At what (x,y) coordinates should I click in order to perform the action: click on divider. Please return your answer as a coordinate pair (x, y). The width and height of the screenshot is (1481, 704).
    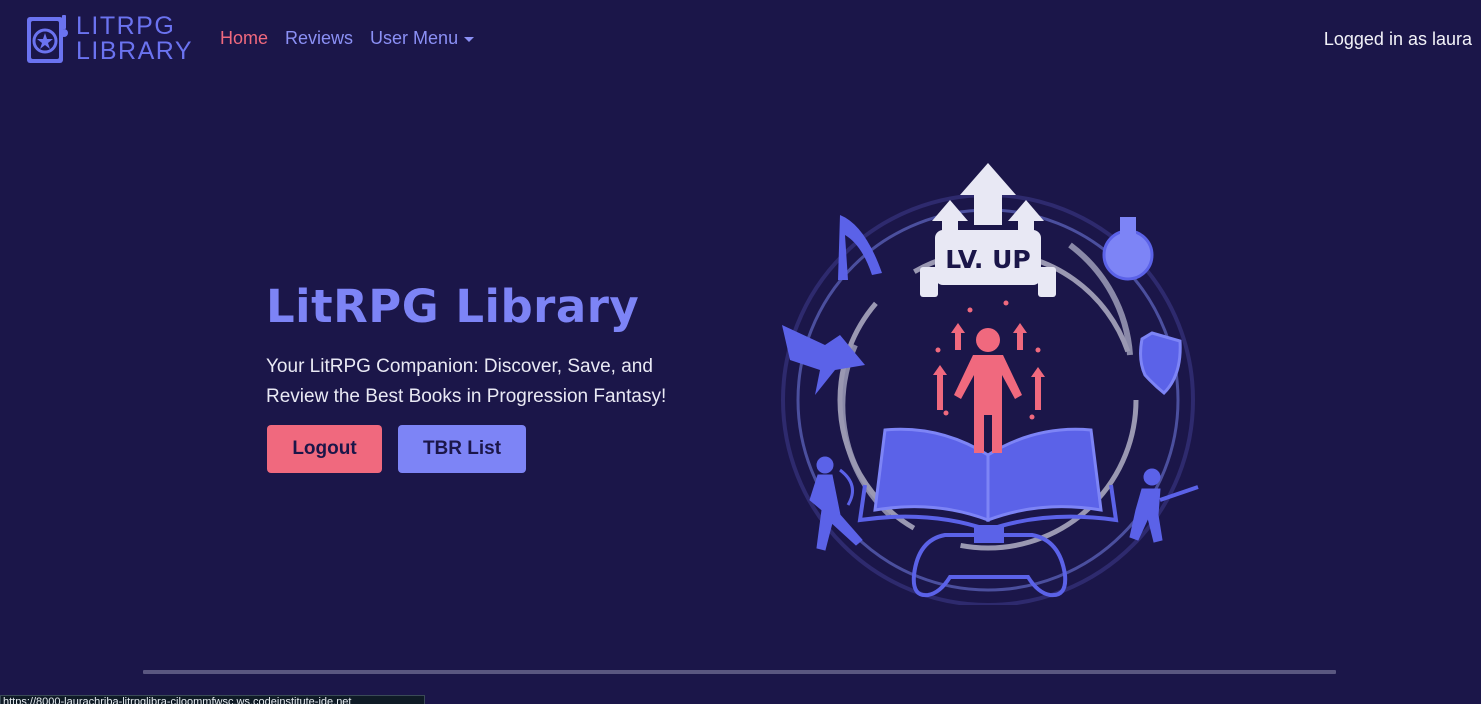
    Looking at the image, I should click on (739, 672).